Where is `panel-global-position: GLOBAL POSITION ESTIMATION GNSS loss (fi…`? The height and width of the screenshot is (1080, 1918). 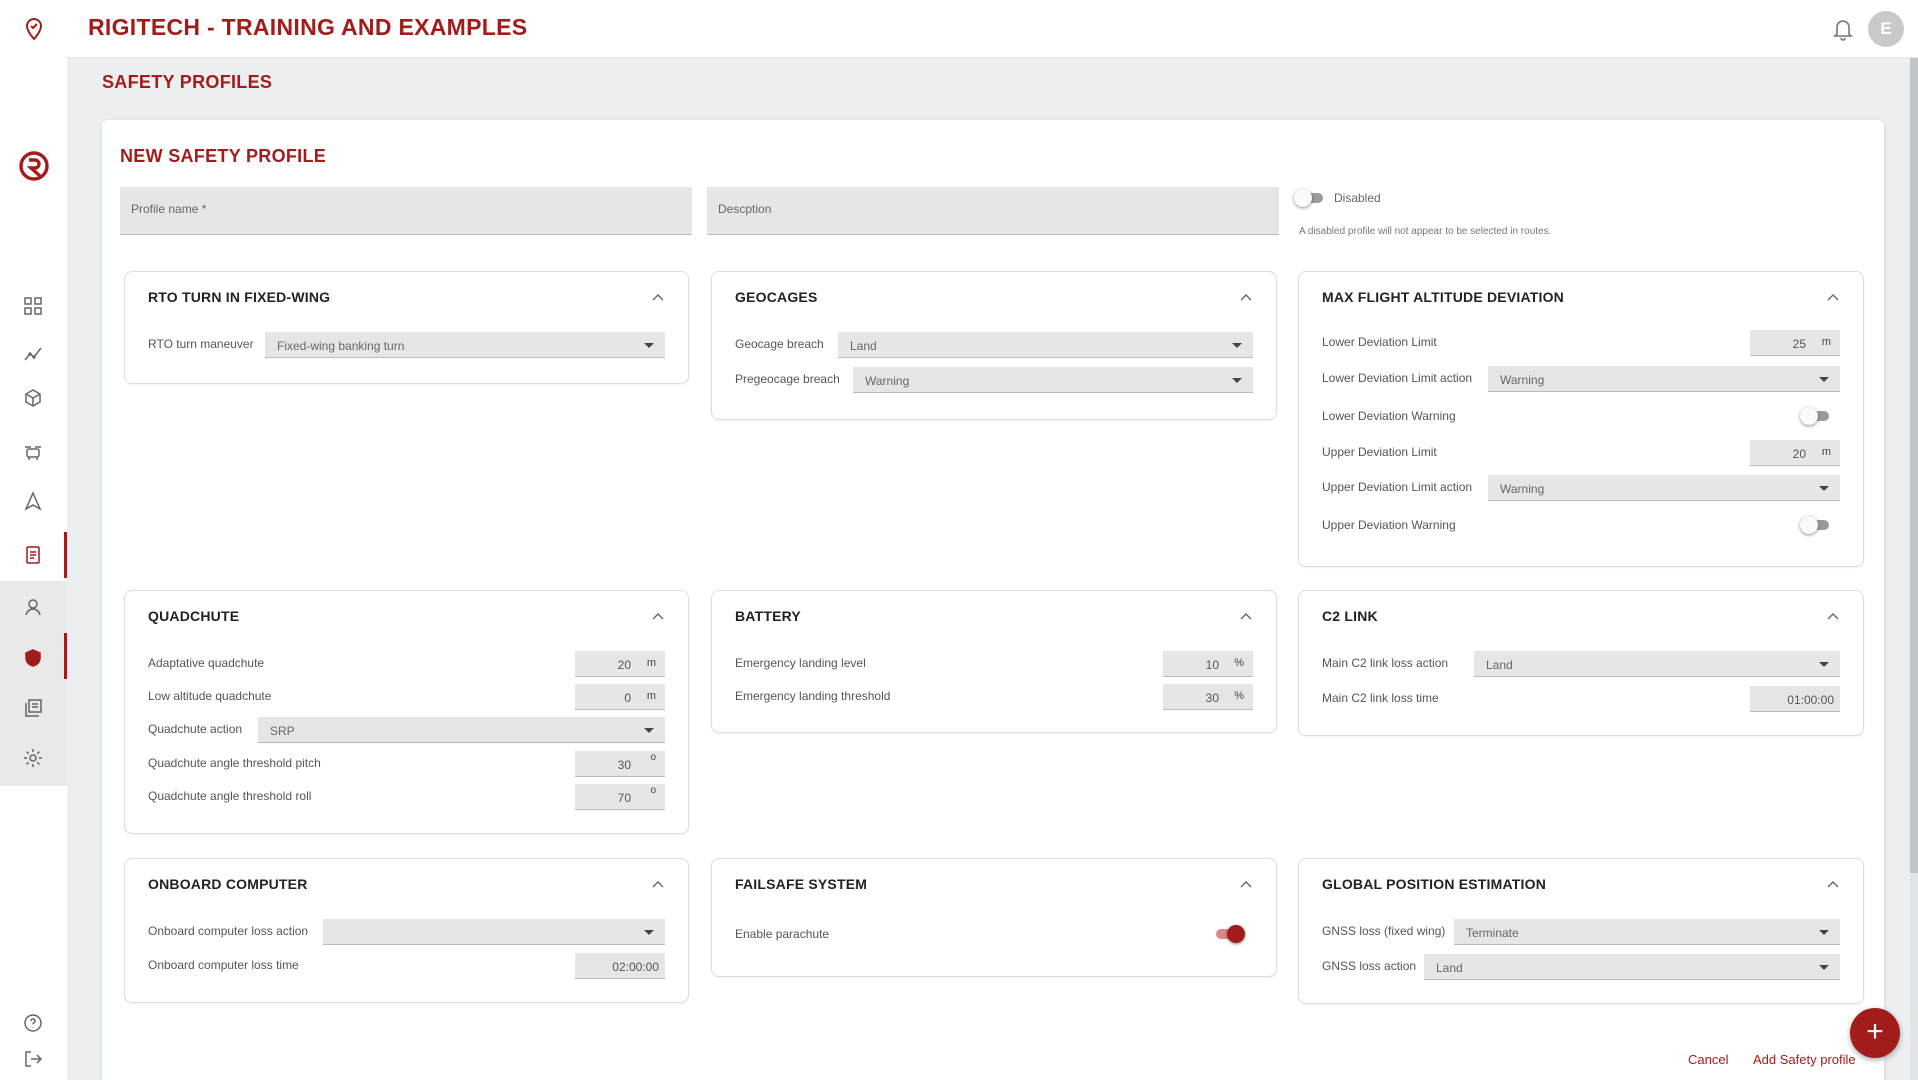
panel-global-position: GLOBAL POSITION ESTIMATION GNSS loss (fi… is located at coordinates (1581, 931).